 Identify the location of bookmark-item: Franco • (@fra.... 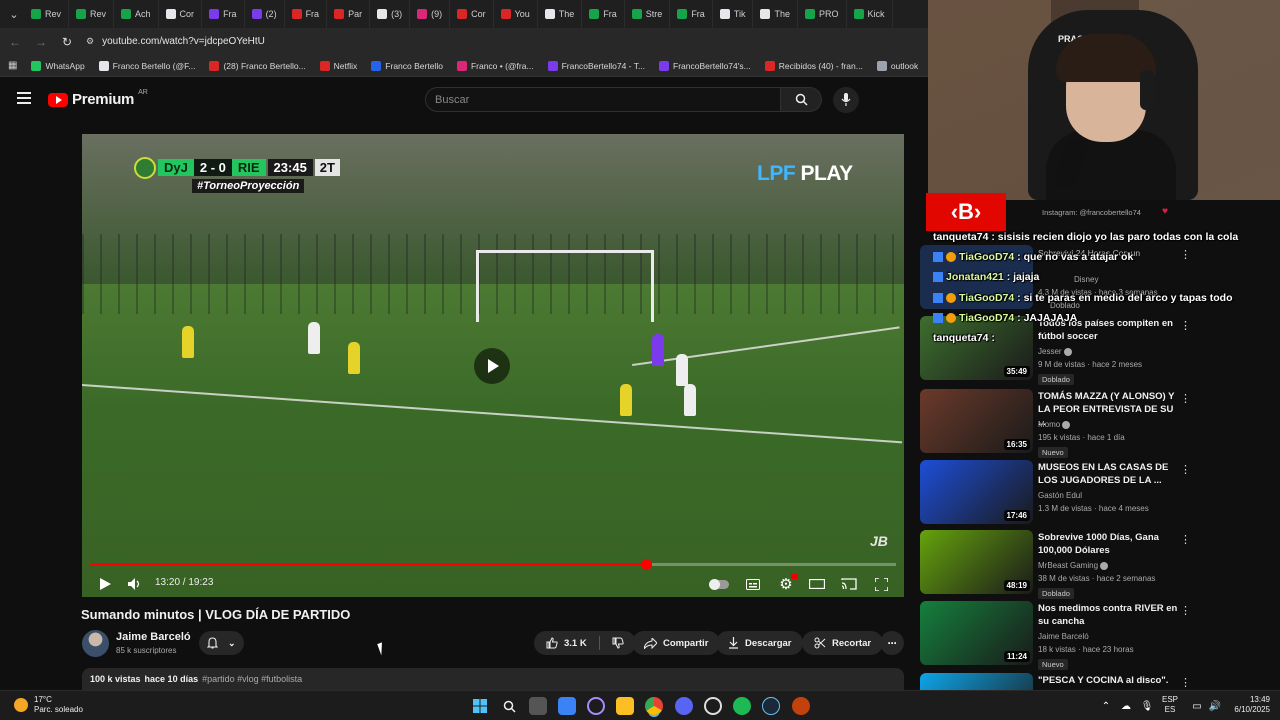
(495, 65).